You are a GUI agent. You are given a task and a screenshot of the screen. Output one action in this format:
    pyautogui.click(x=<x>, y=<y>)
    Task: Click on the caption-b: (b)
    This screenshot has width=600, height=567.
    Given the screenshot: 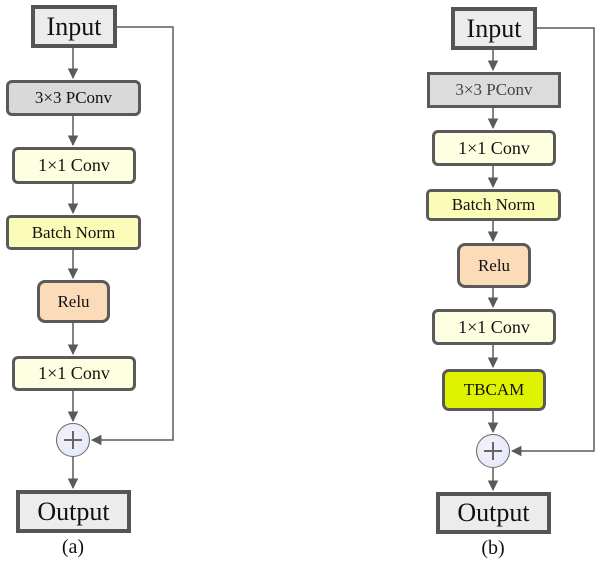 What is the action you would take?
    pyautogui.click(x=493, y=548)
    